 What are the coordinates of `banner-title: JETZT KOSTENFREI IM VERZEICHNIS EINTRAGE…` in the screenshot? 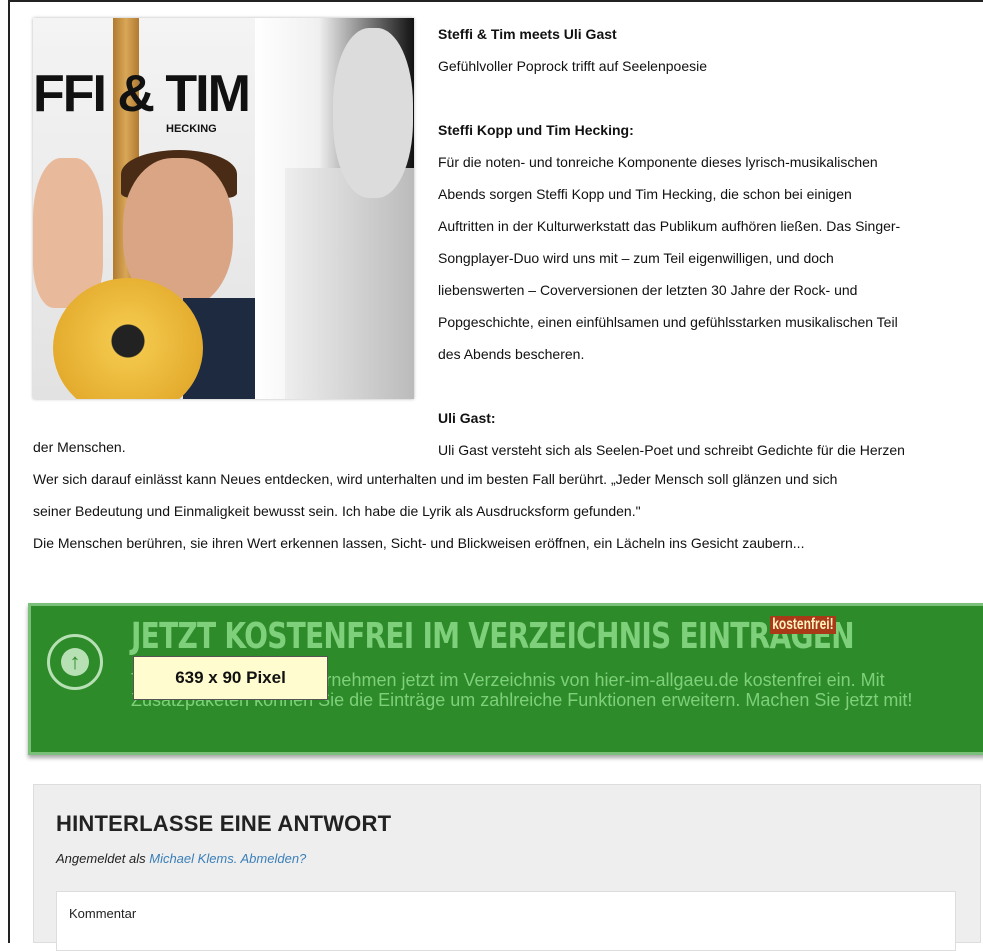 It's located at (493, 636).